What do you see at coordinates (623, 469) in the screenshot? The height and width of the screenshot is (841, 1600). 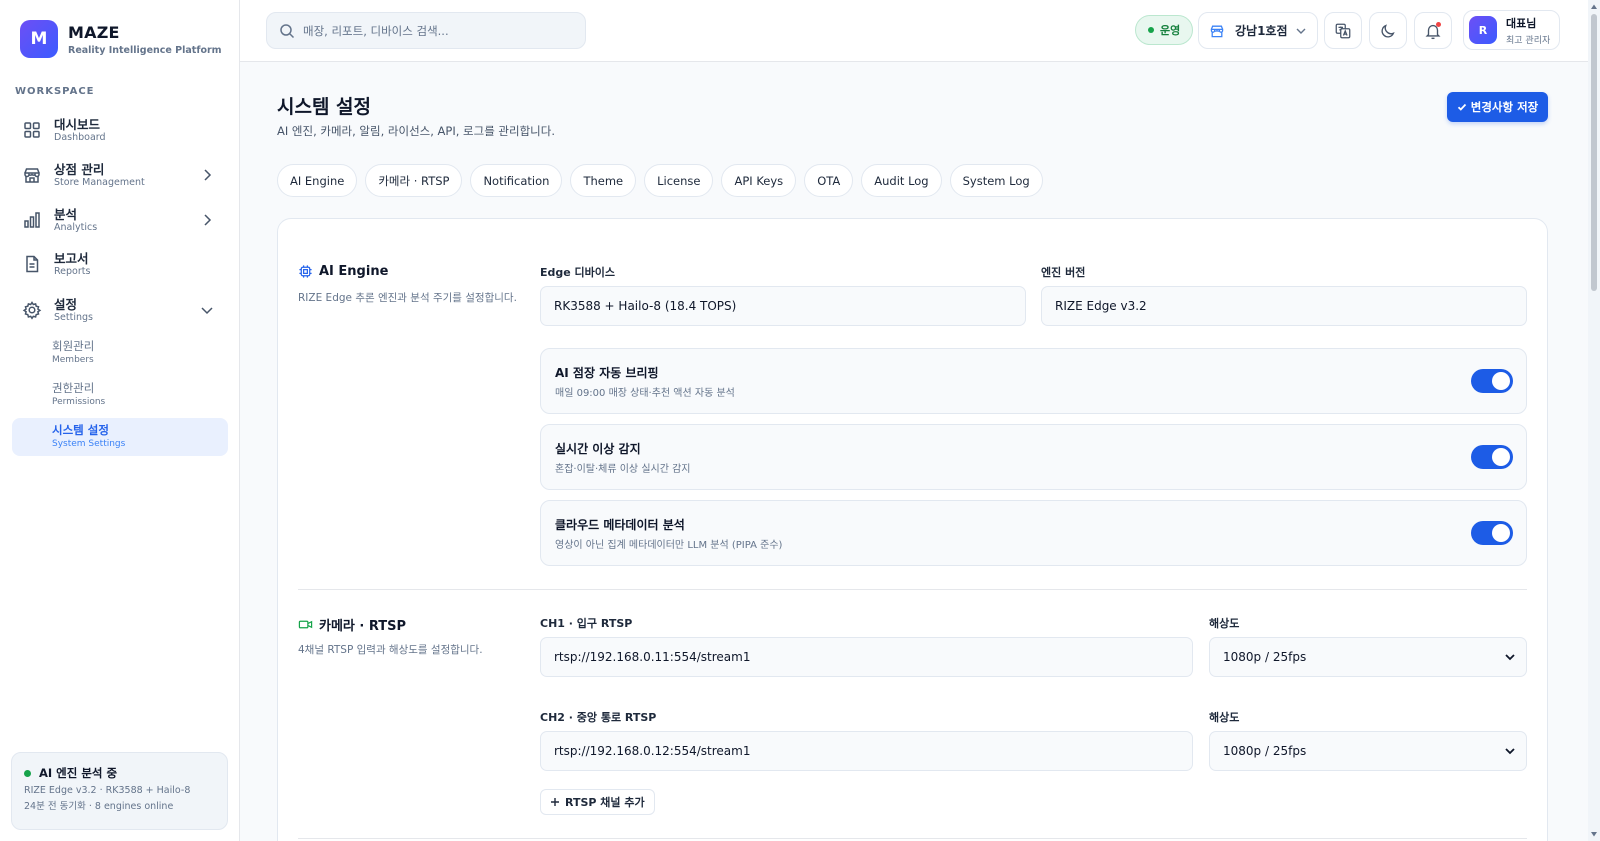 I see `toggle-subtitle: 혼잡·이탈·체류 이상 실시간 감지` at bounding box center [623, 469].